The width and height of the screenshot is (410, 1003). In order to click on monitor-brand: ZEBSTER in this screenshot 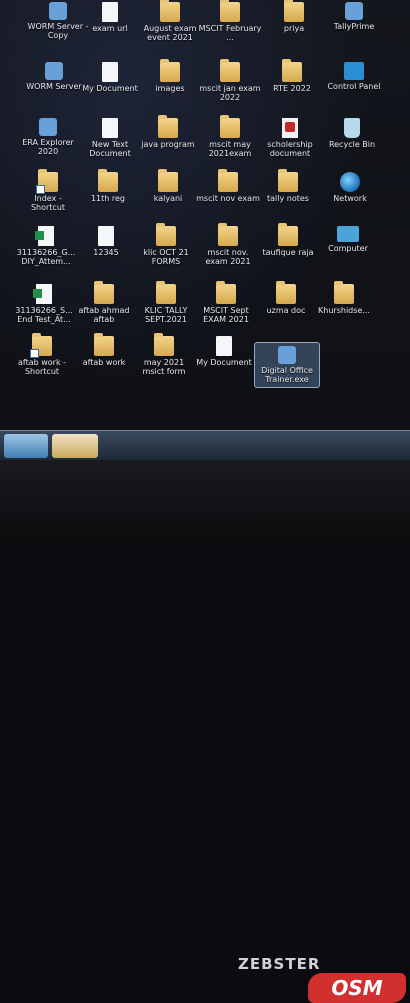, I will do `click(279, 964)`.